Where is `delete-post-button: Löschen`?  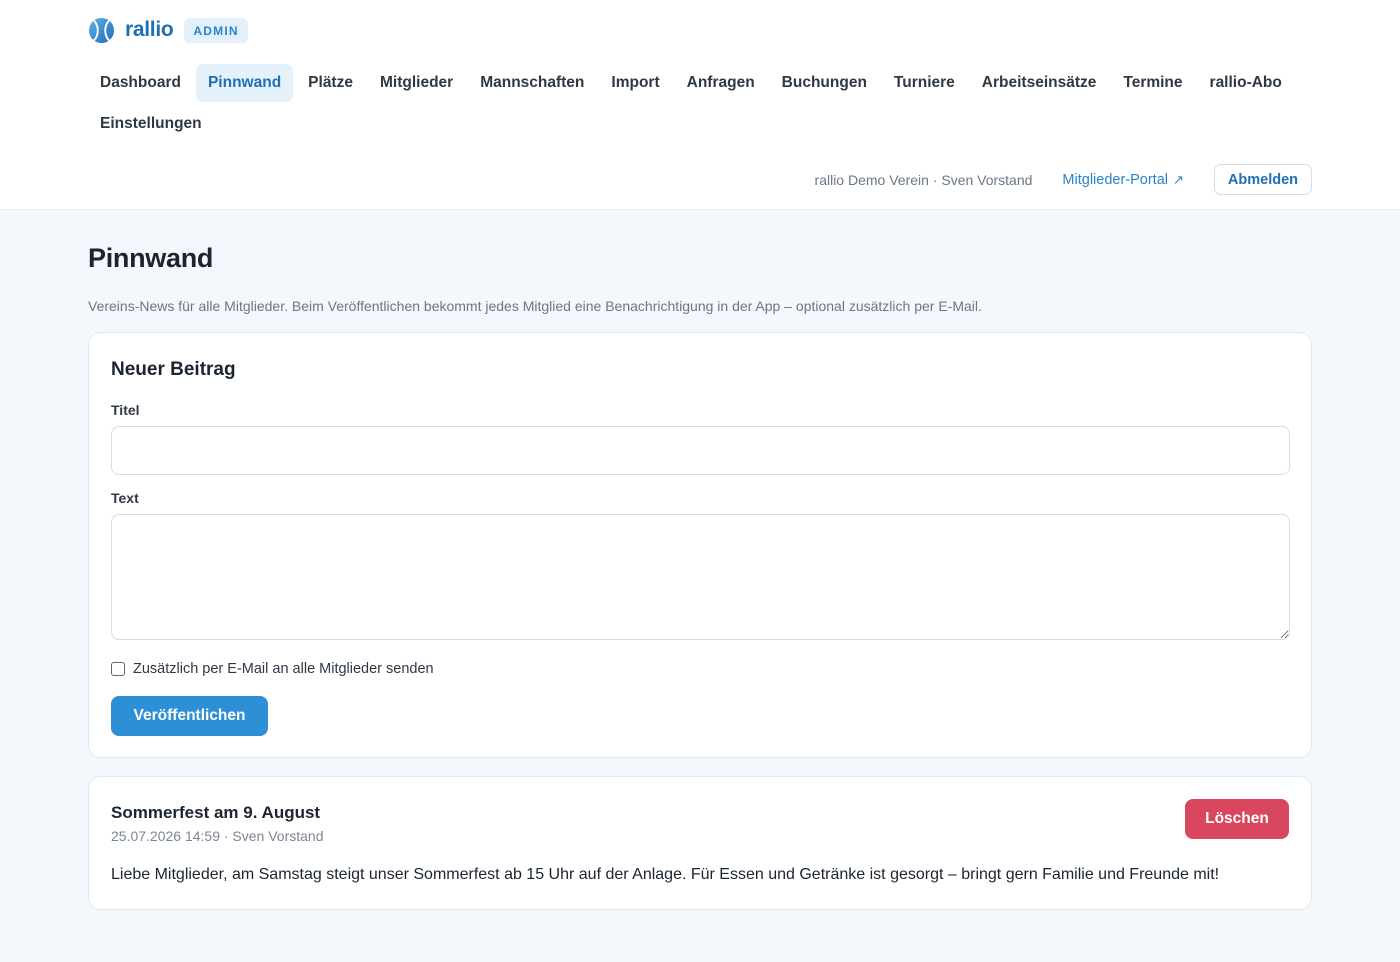
delete-post-button: Löschen is located at coordinates (1237, 819).